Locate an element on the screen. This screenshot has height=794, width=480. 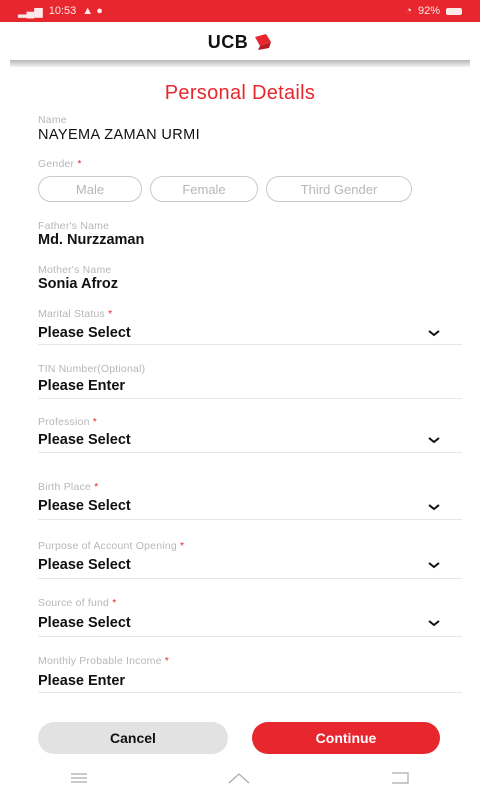
monthly-income-input: Please Enter is located at coordinates (81, 681).